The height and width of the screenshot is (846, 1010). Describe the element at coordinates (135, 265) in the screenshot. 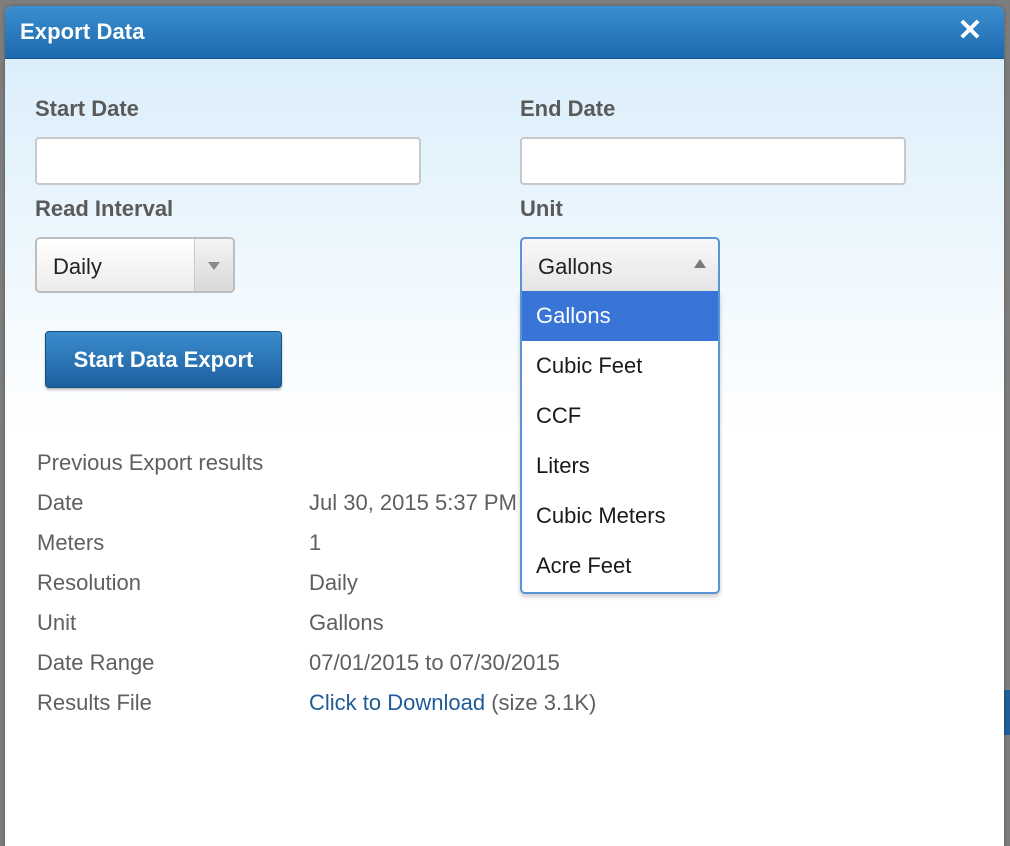

I see `read-interval-select: Daily` at that location.